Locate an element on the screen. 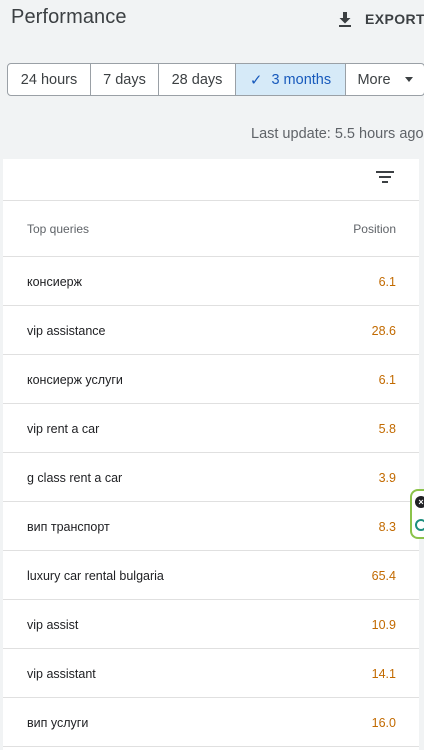 The image size is (424, 750). query-text: vip rent a car is located at coordinates (63, 429).